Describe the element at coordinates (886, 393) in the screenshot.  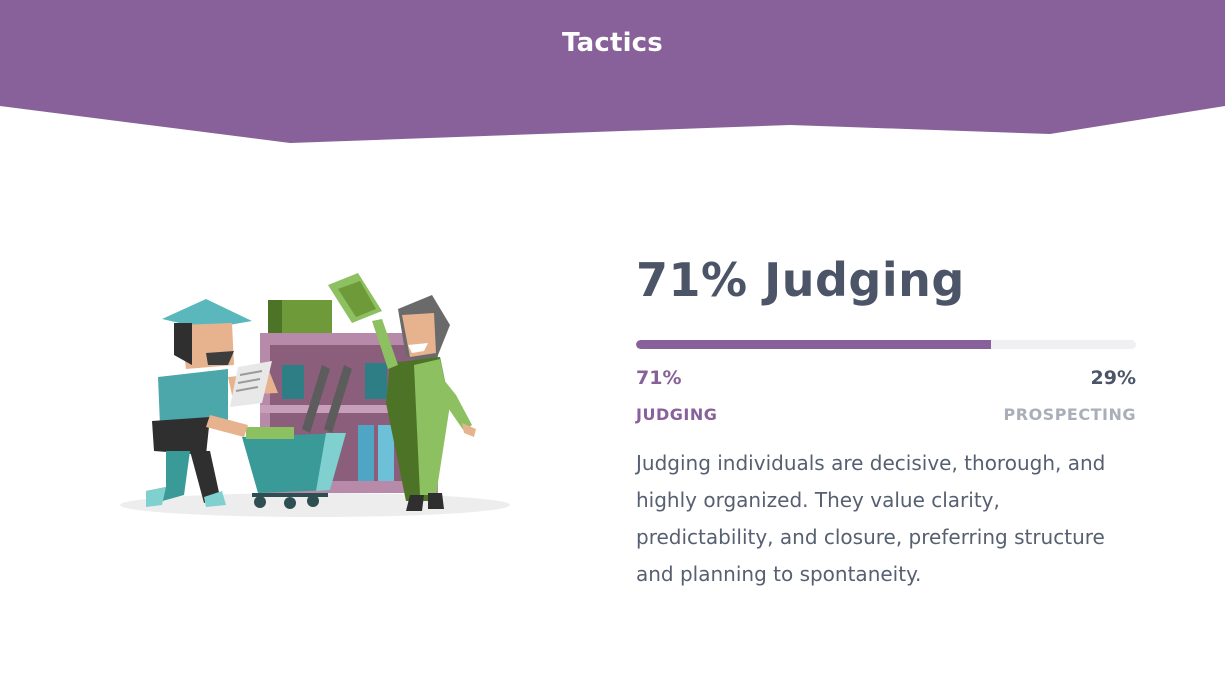
I see `trait-scale-labels: 71% 29% JUDGING PROSPECTING` at that location.